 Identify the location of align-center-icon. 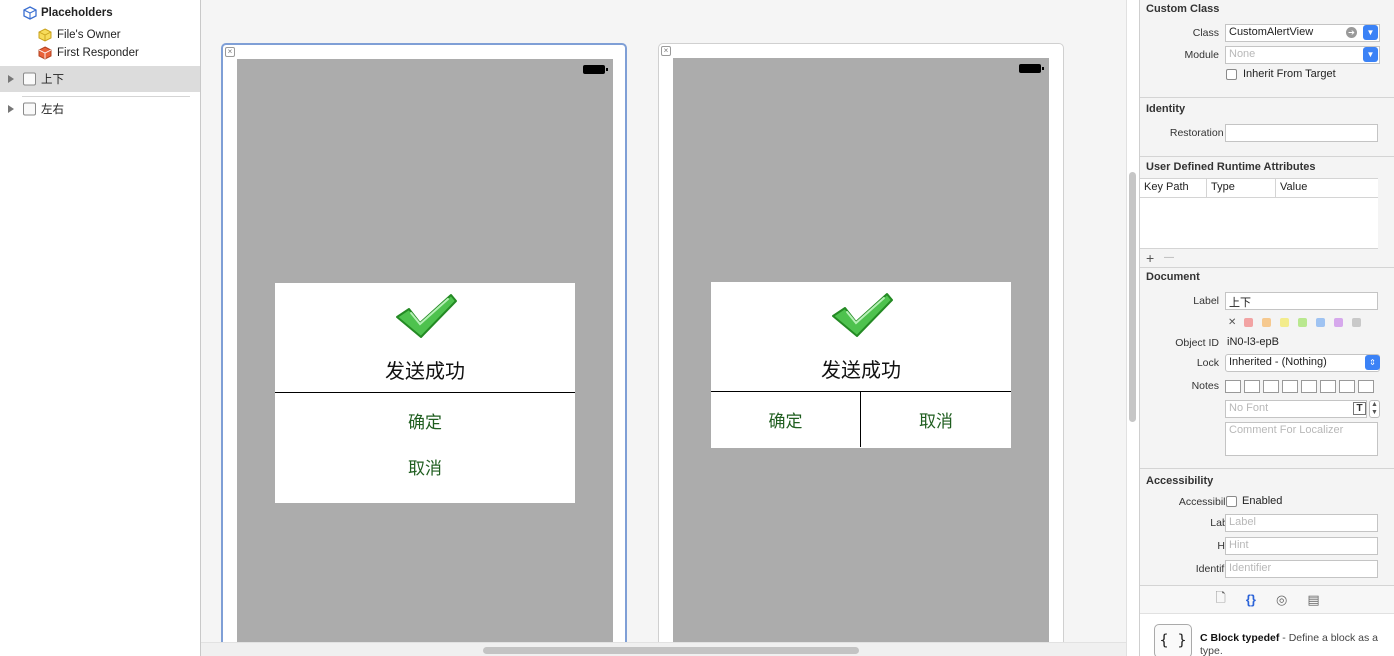
(1252, 386).